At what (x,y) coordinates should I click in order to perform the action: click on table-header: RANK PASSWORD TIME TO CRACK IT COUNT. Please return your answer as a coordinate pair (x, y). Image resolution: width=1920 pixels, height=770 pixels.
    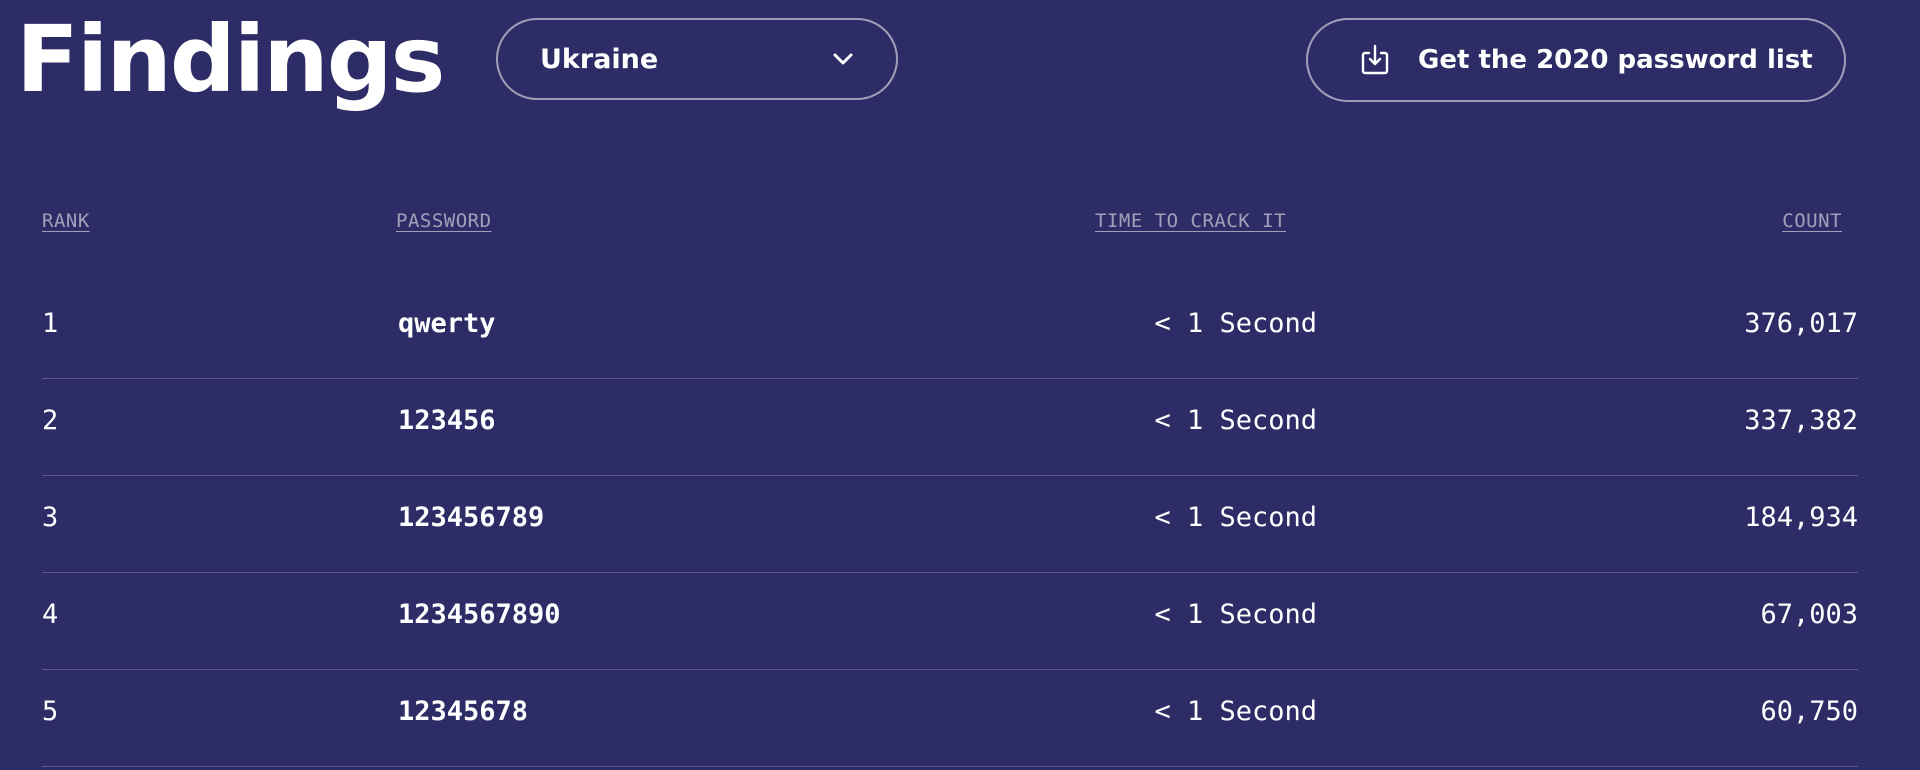
    Looking at the image, I should click on (950, 222).